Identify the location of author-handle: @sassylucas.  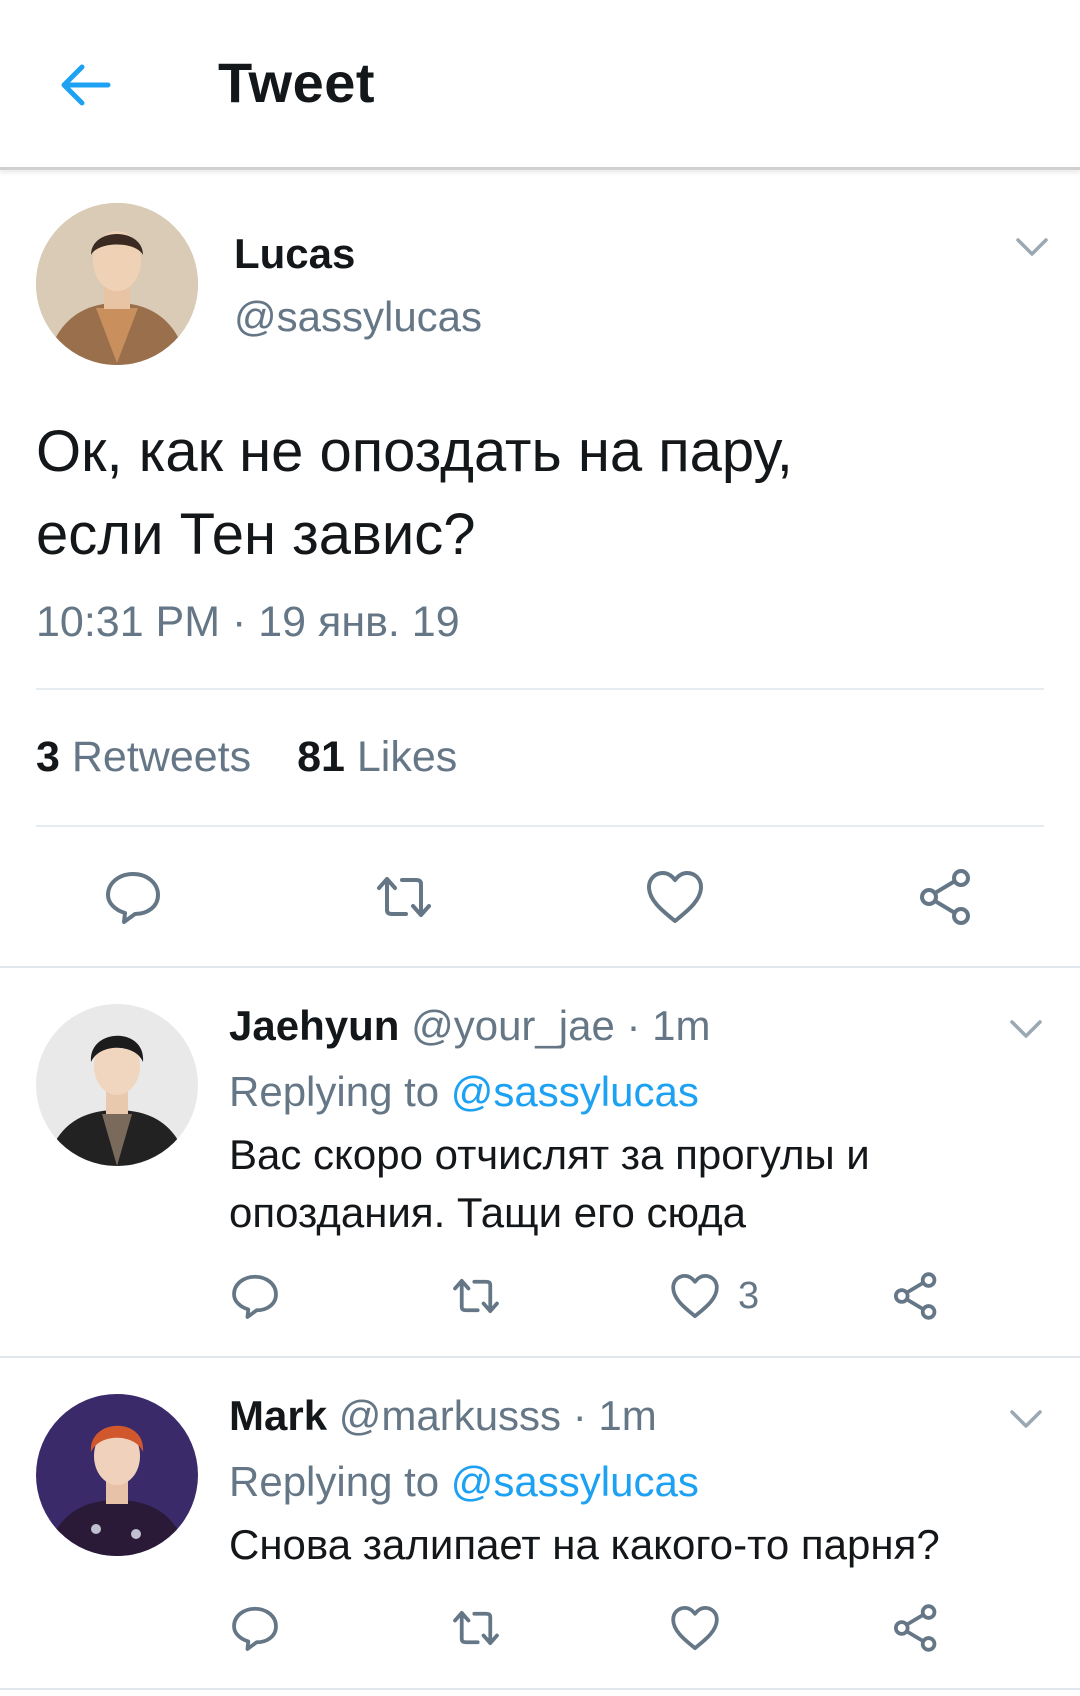
(358, 317).